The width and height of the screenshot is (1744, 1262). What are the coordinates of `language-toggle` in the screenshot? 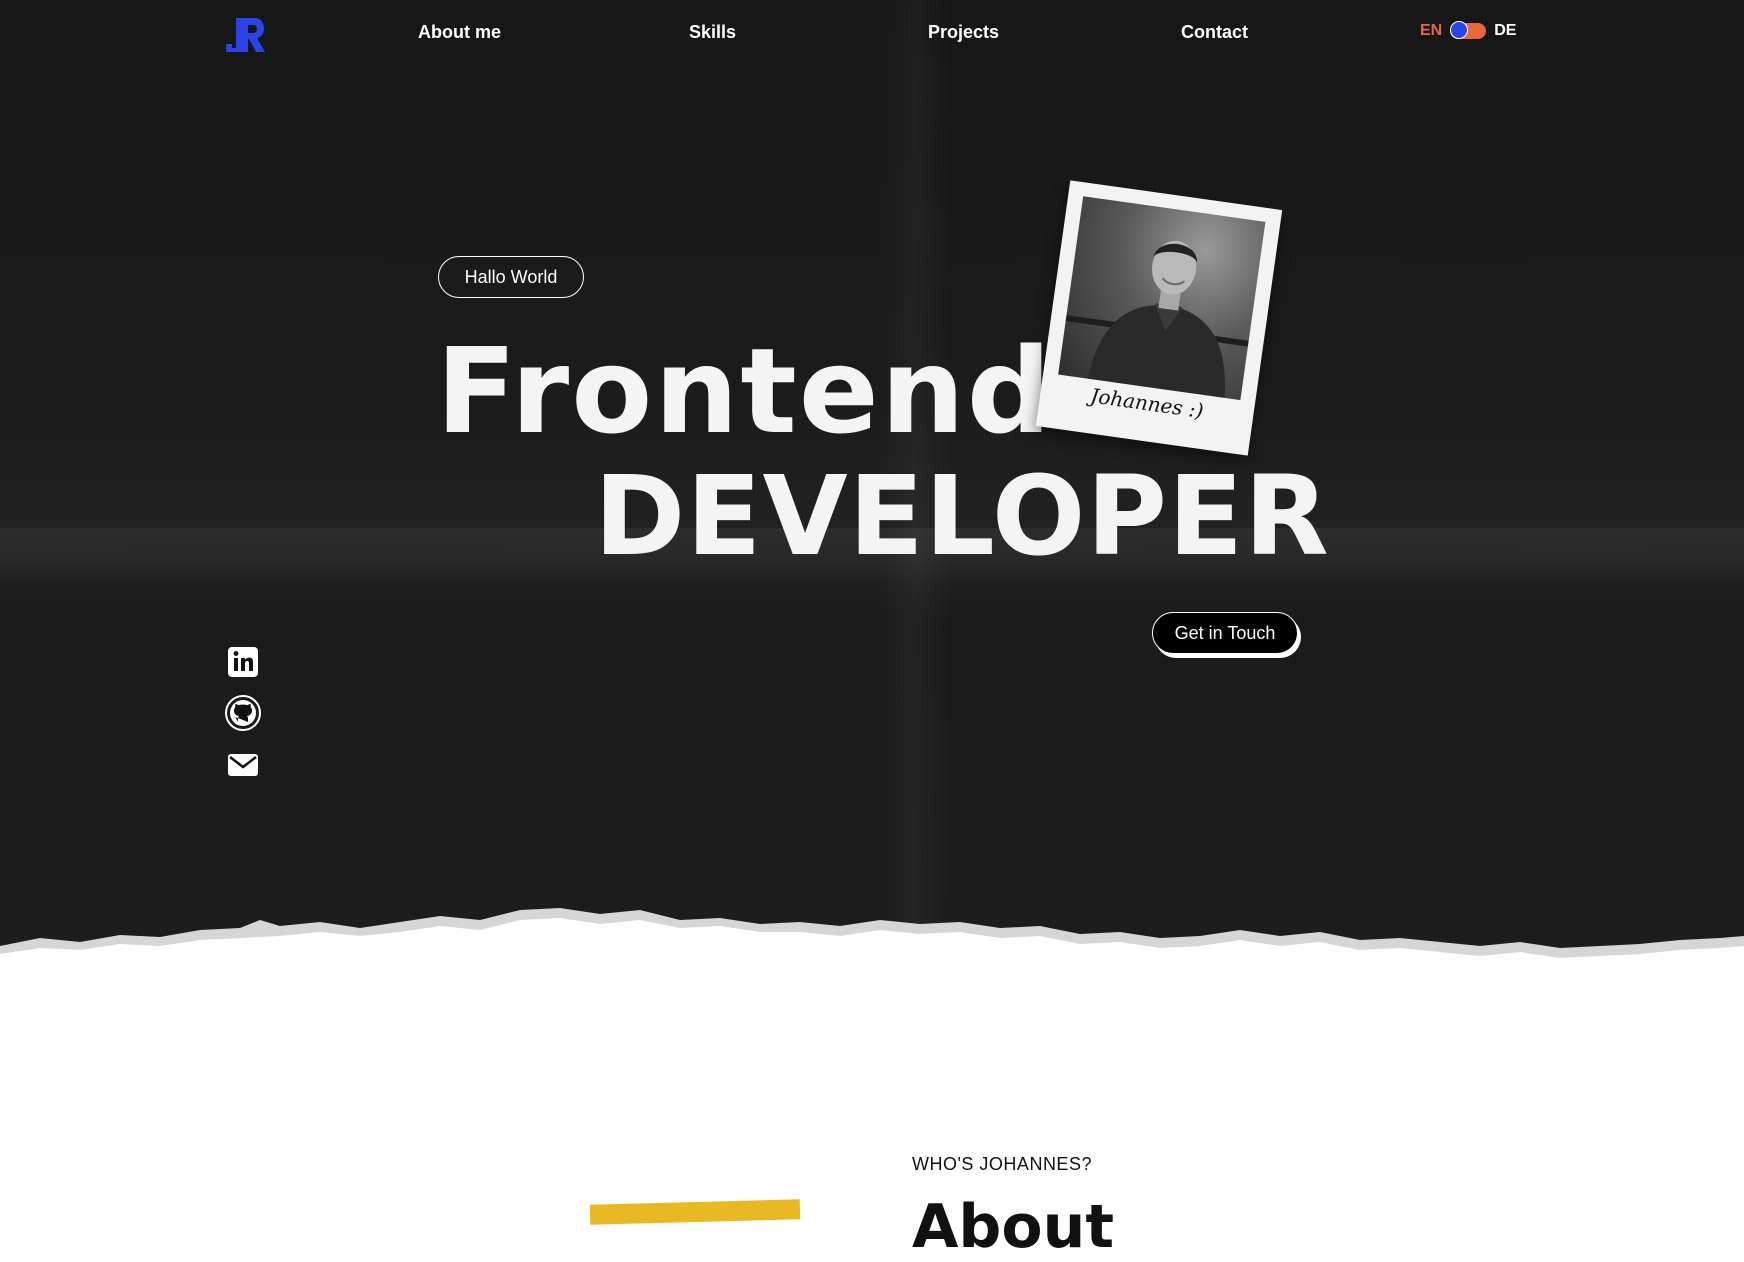 It's located at (1468, 30).